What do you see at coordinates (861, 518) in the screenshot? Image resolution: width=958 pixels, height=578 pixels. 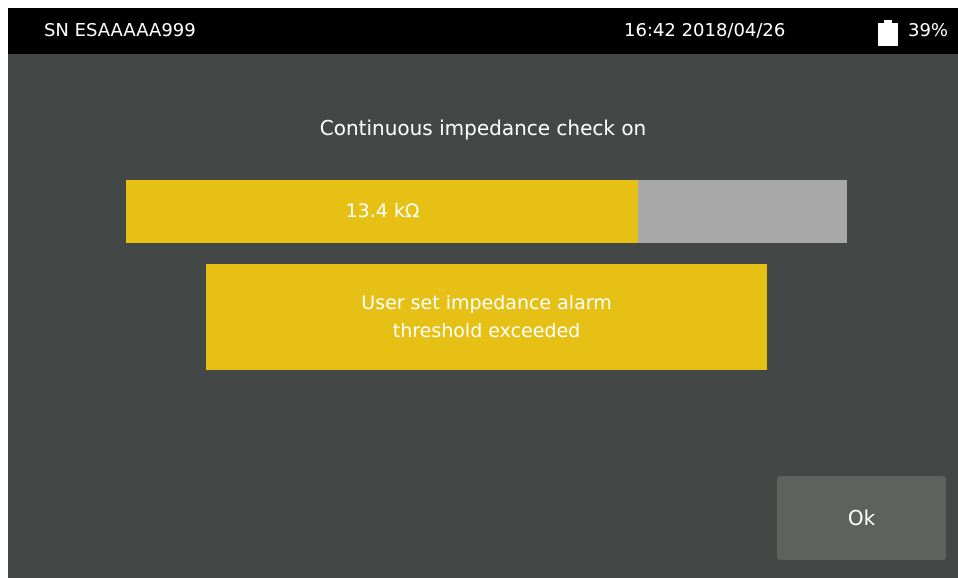 I see `ok-button: Ok` at bounding box center [861, 518].